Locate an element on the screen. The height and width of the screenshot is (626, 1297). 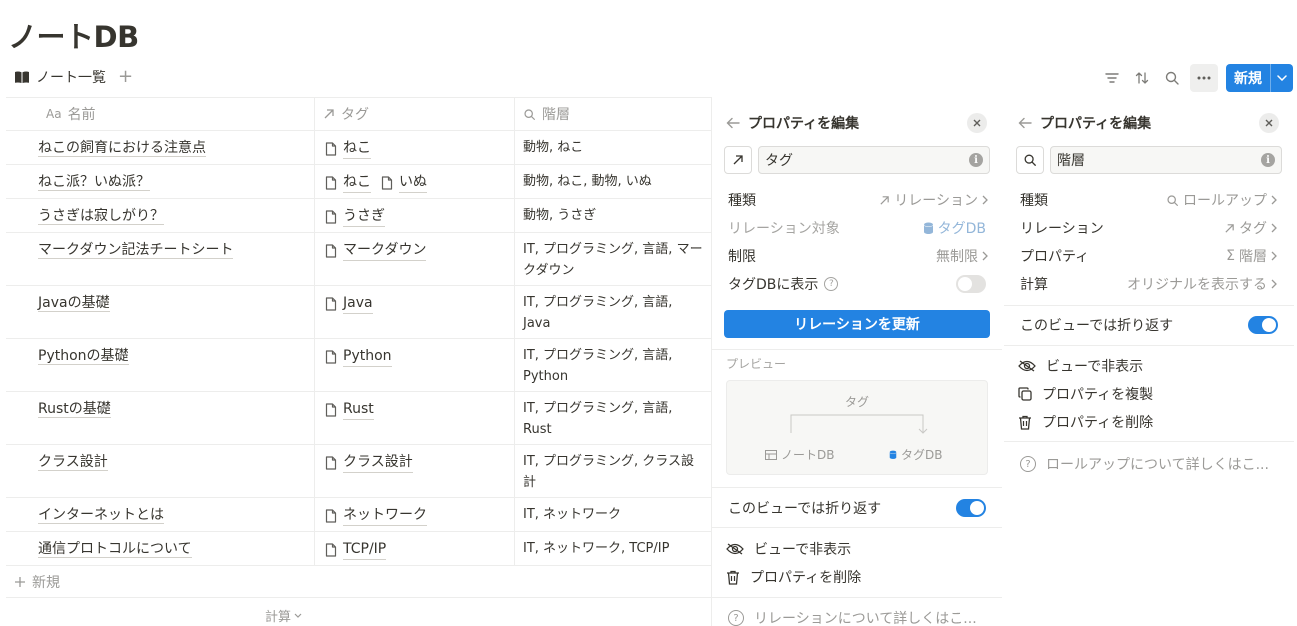
update-relation-button: リレーションを更新 is located at coordinates (857, 324).